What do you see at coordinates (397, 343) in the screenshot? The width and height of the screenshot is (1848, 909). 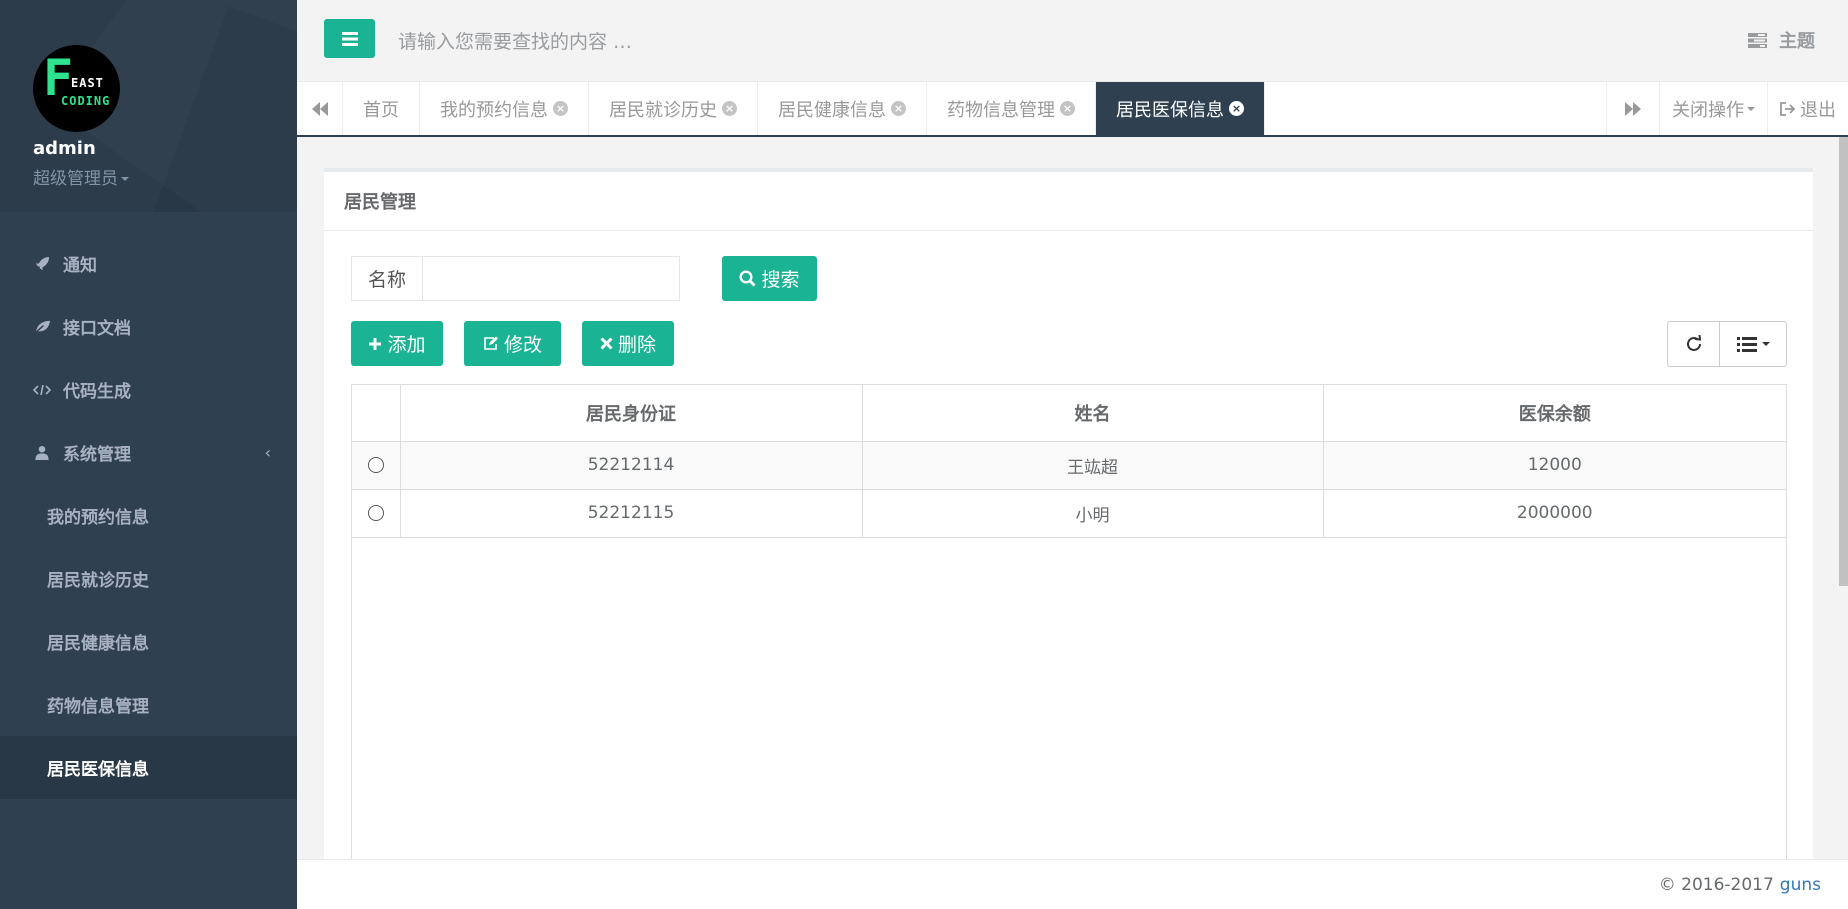 I see `add-button: 添加` at bounding box center [397, 343].